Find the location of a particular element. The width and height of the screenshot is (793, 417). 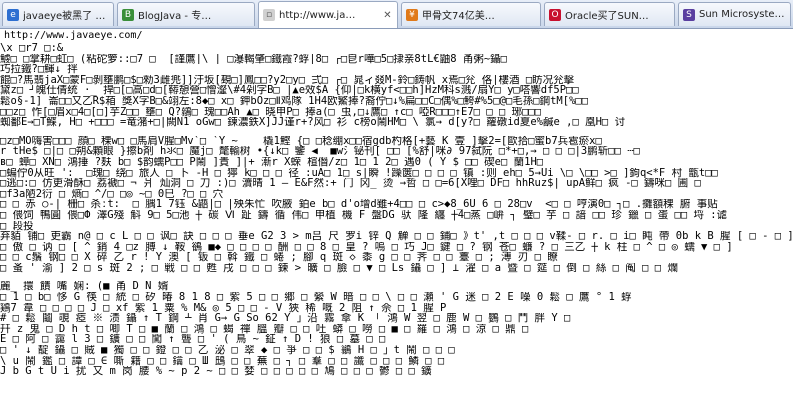

blank-page-icon: ▫ is located at coordinates (269, 15).